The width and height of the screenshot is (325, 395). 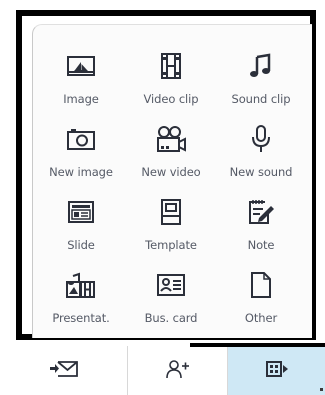 What do you see at coordinates (261, 245) in the screenshot?
I see `insert-note-label: Note` at bounding box center [261, 245].